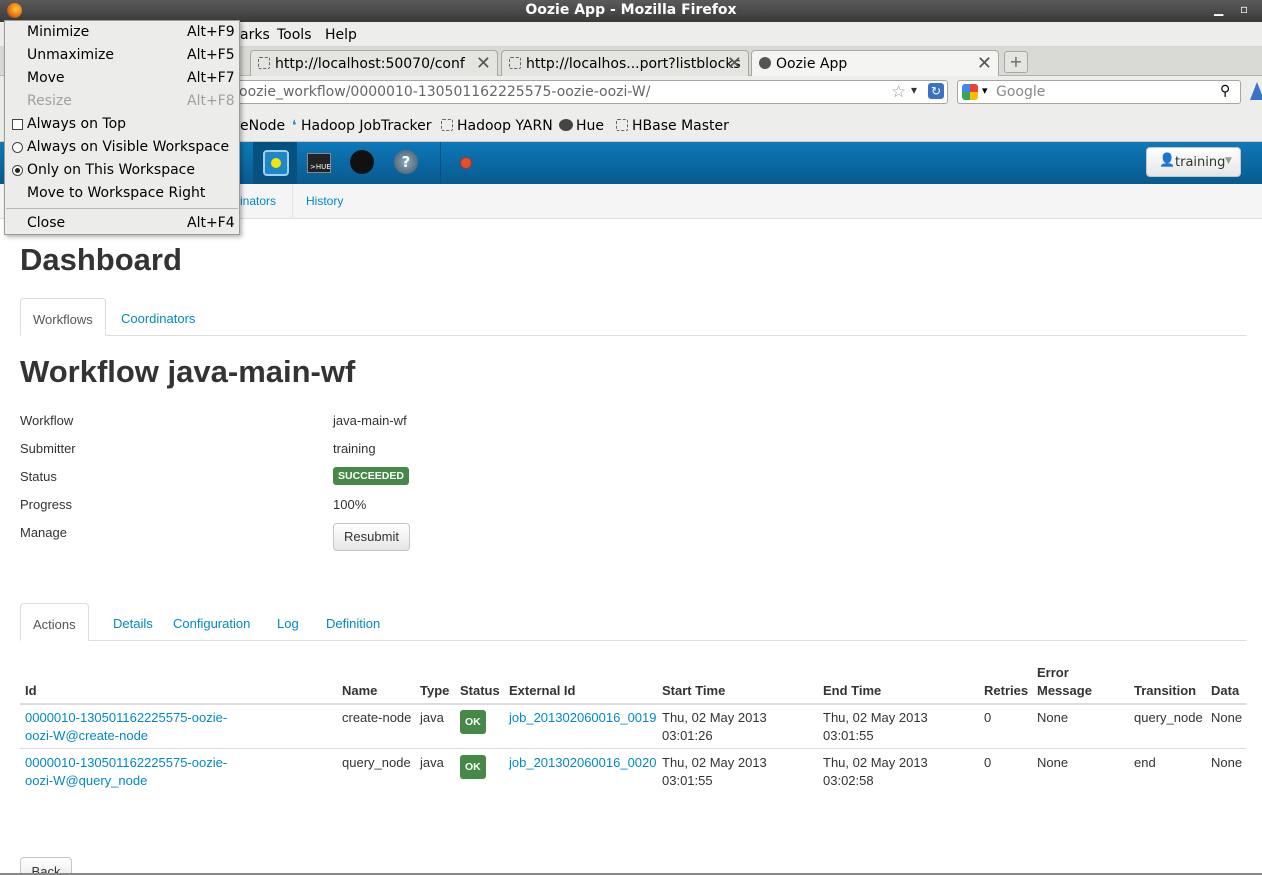 This screenshot has width=1262, height=875. I want to click on user-icon: 👤, so click(1167, 160).